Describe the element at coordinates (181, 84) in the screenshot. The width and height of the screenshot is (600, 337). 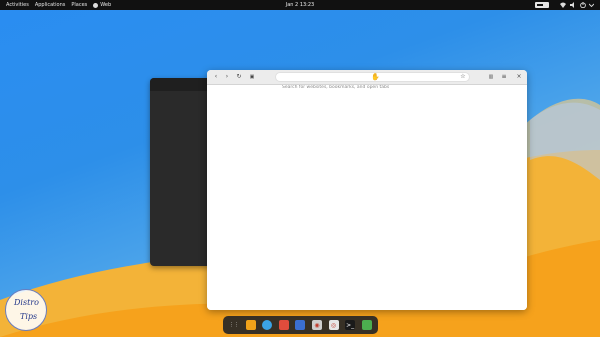
I see `dark-window-header` at that location.